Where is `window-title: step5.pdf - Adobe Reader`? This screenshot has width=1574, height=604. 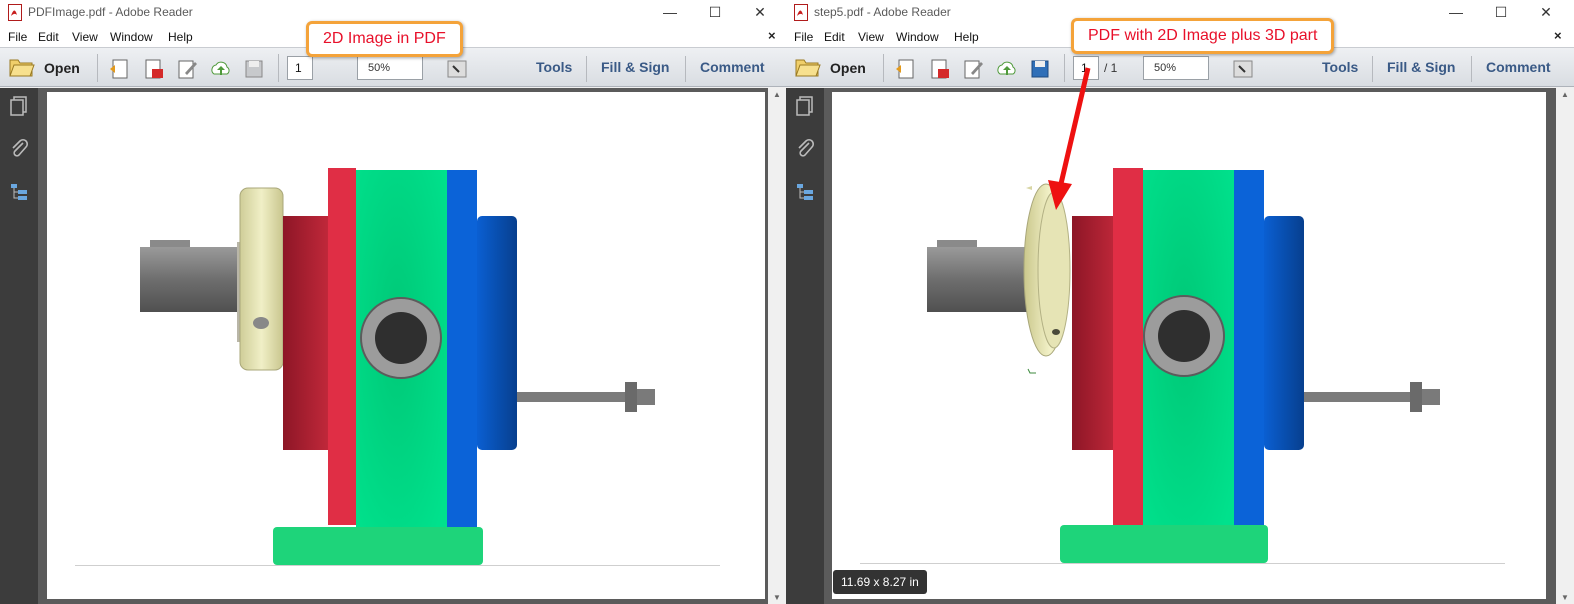 window-title: step5.pdf - Adobe Reader is located at coordinates (882, 12).